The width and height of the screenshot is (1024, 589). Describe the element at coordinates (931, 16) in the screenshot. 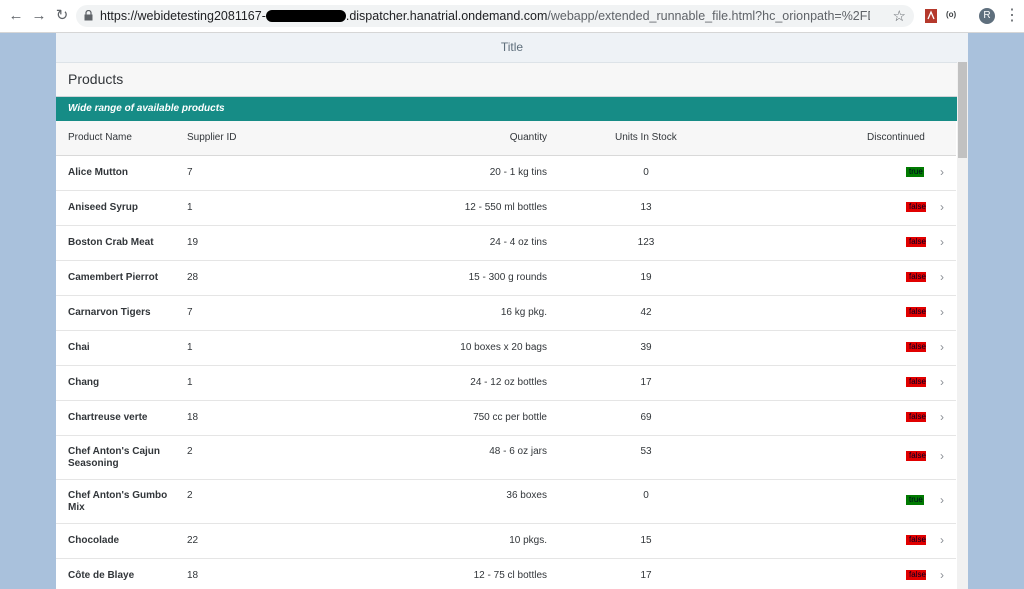

I see `pdf-extension-icon` at that location.